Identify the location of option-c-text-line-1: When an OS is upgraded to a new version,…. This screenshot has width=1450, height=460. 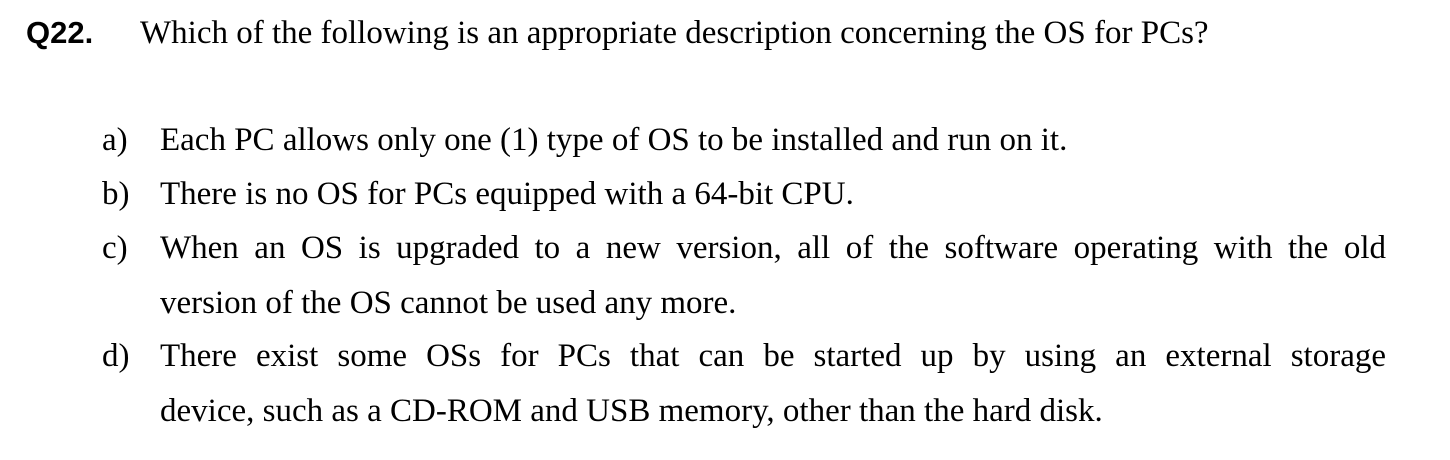
(773, 248).